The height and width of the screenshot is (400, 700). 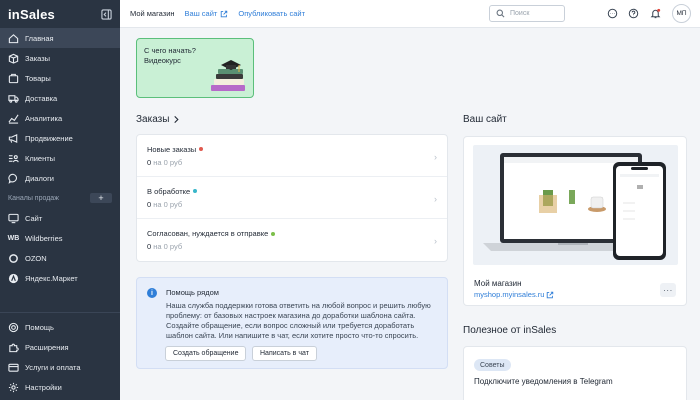 I want to click on your-site-header: Ваш сайт, so click(x=485, y=119).